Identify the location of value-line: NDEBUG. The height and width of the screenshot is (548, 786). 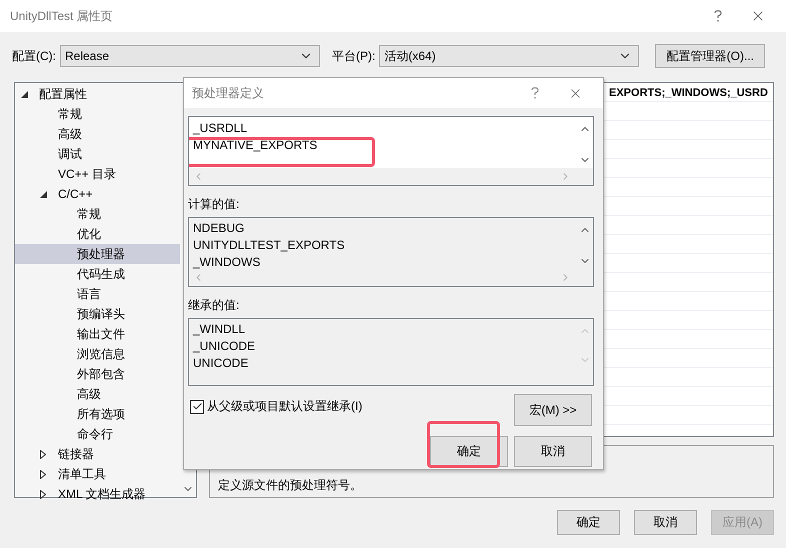
(219, 228).